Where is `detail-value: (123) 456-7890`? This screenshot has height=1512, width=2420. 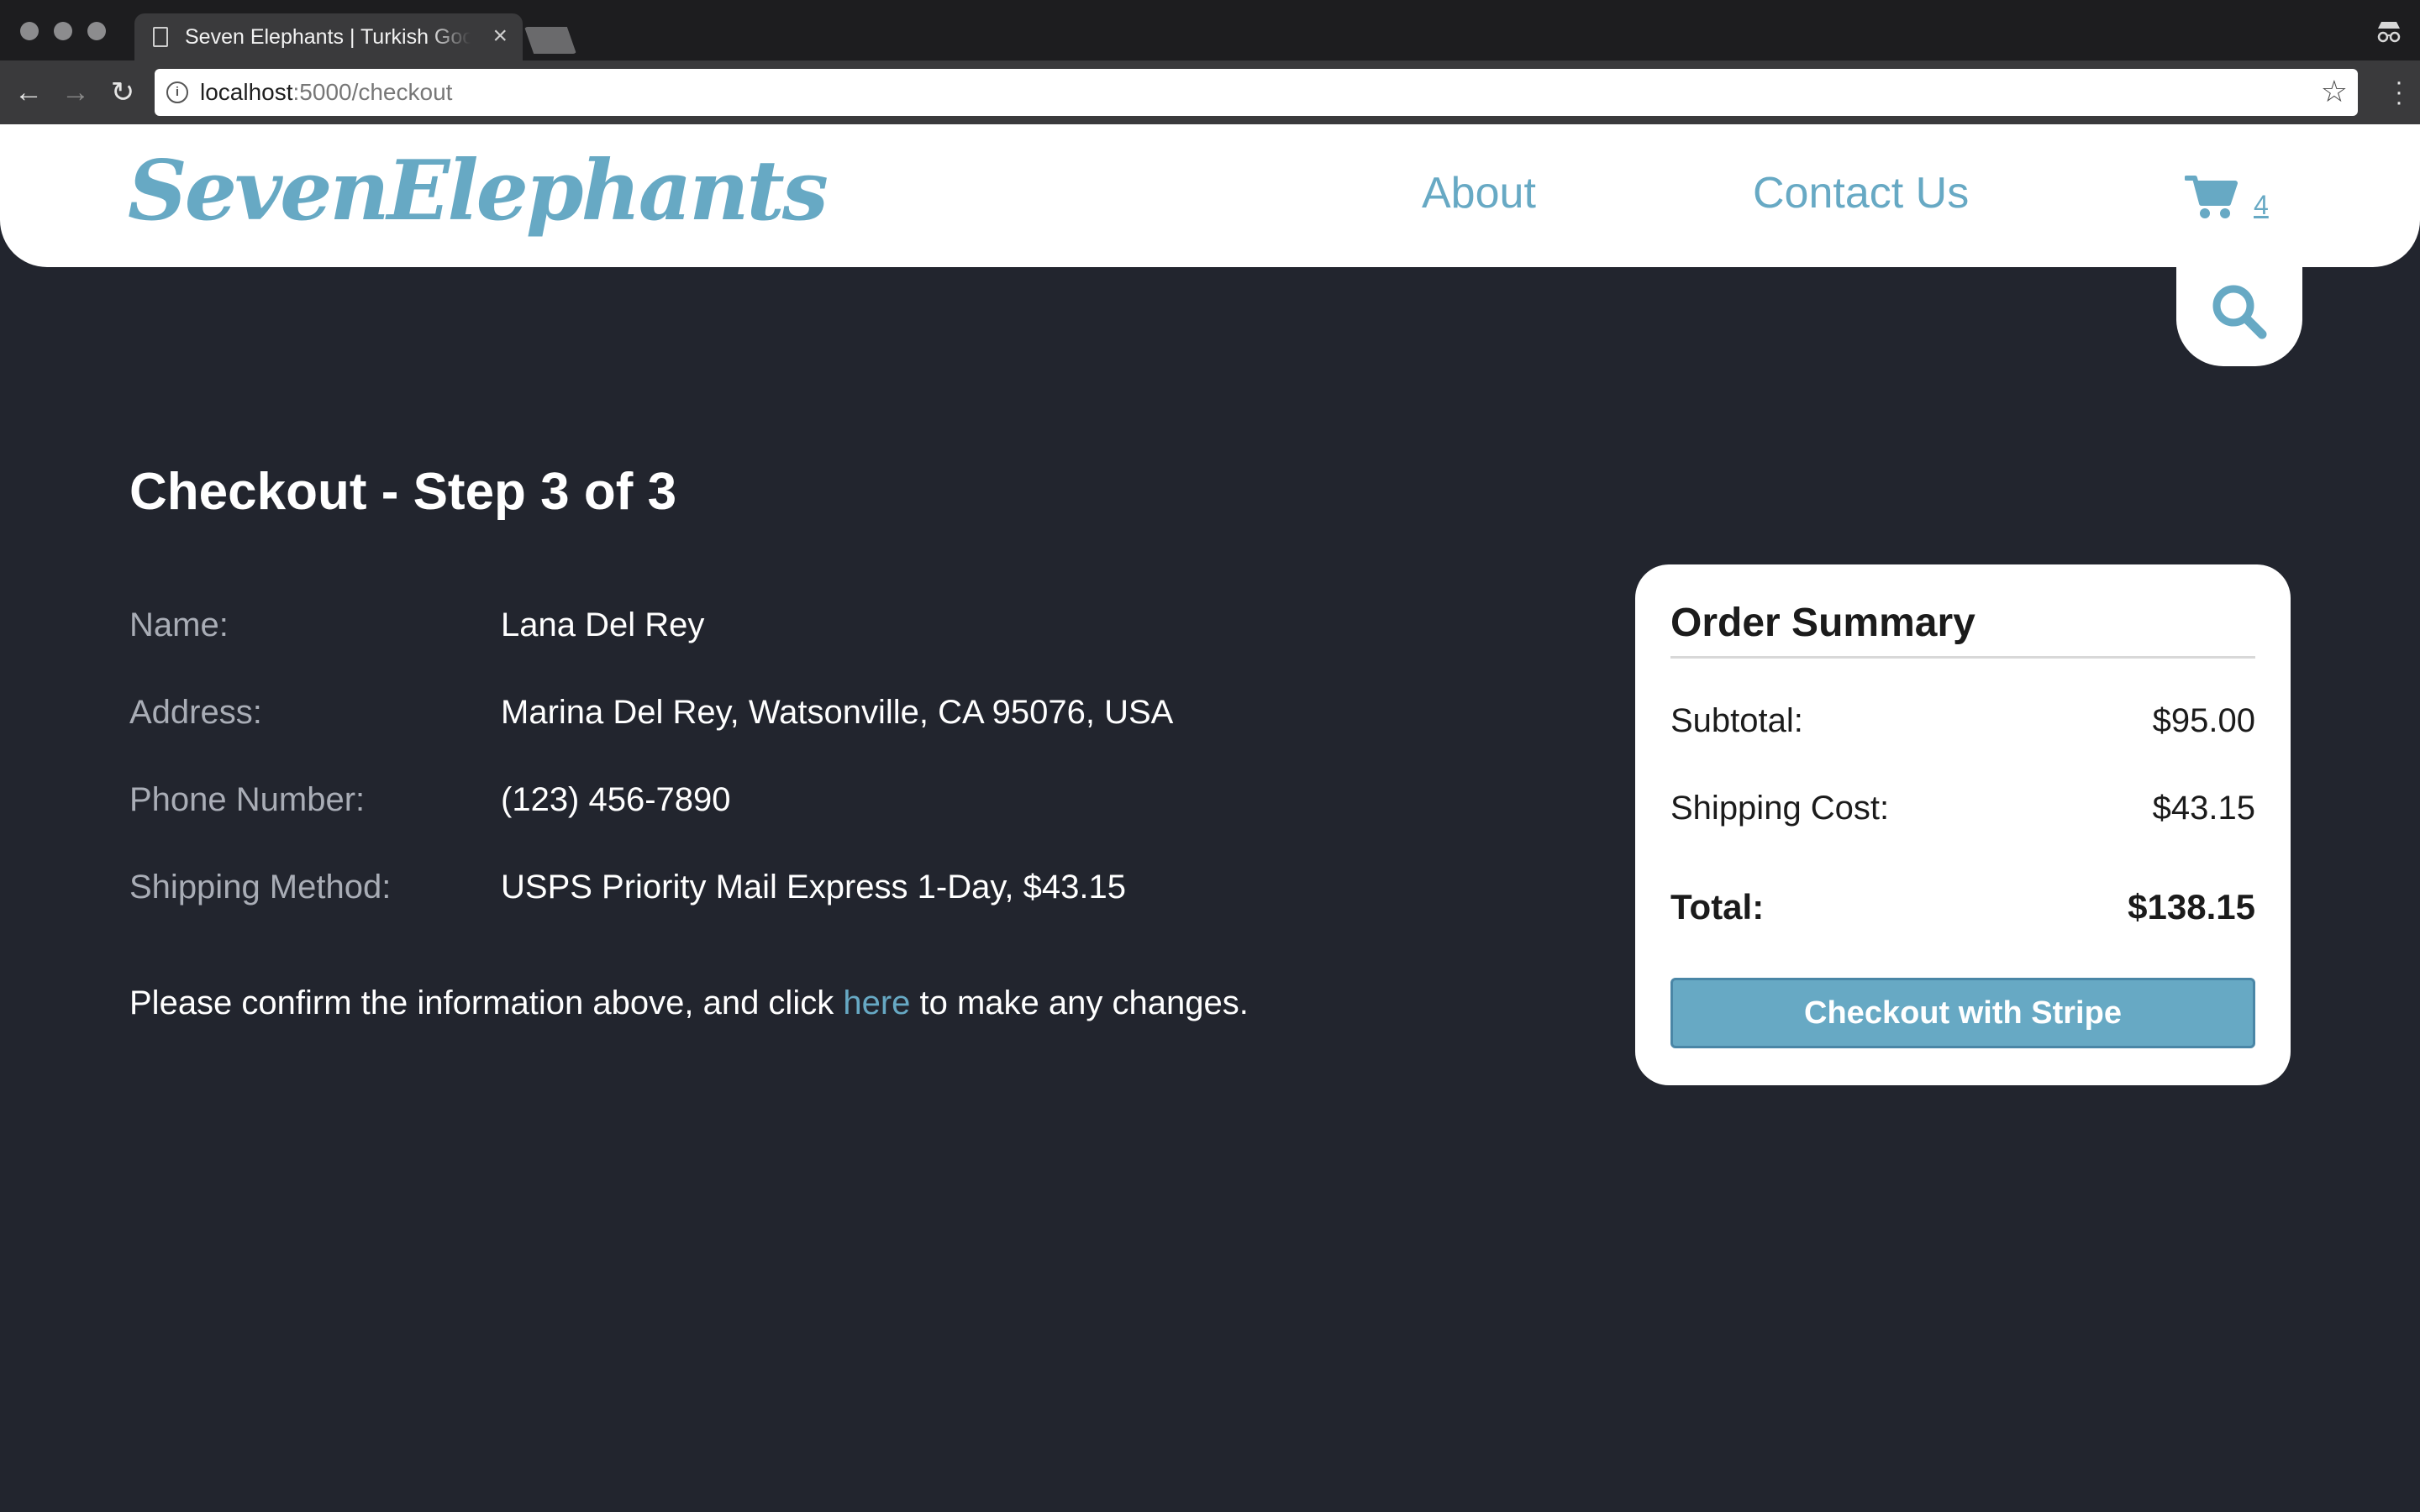 detail-value: (123) 456-7890 is located at coordinates (616, 799).